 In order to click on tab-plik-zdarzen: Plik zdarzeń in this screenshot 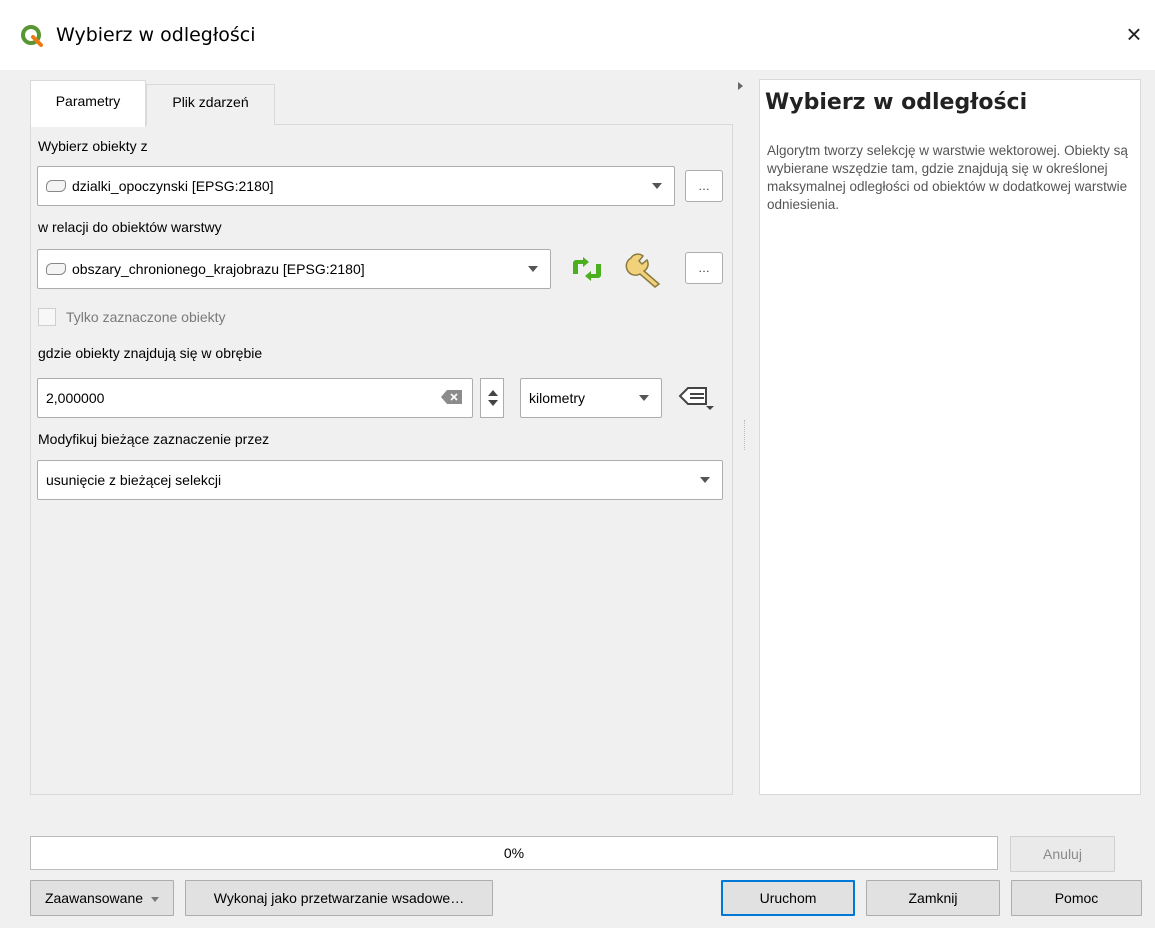, I will do `click(210, 104)`.